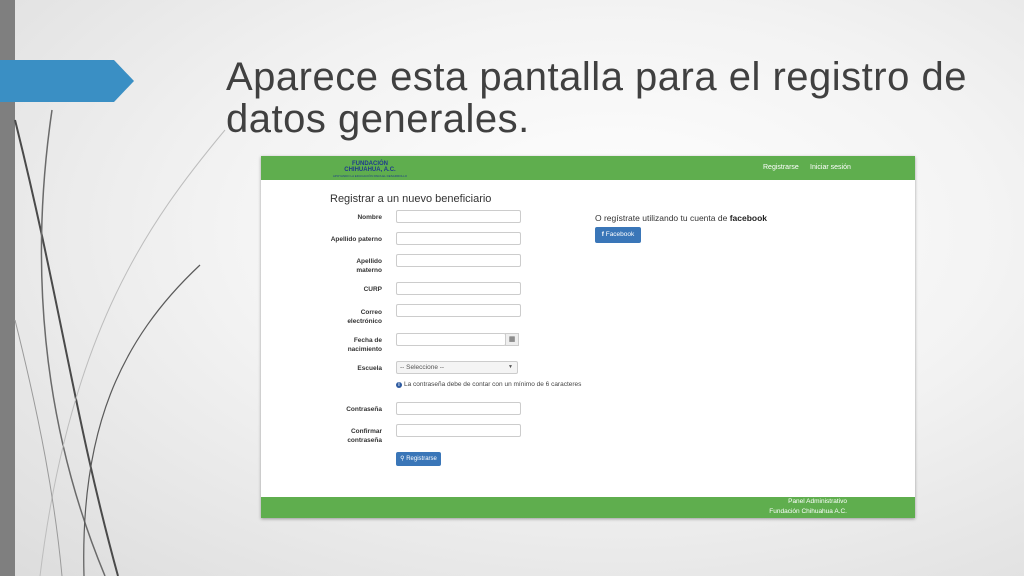  Describe the element at coordinates (369, 217) in the screenshot. I see `label-nombre: Nombre` at that location.